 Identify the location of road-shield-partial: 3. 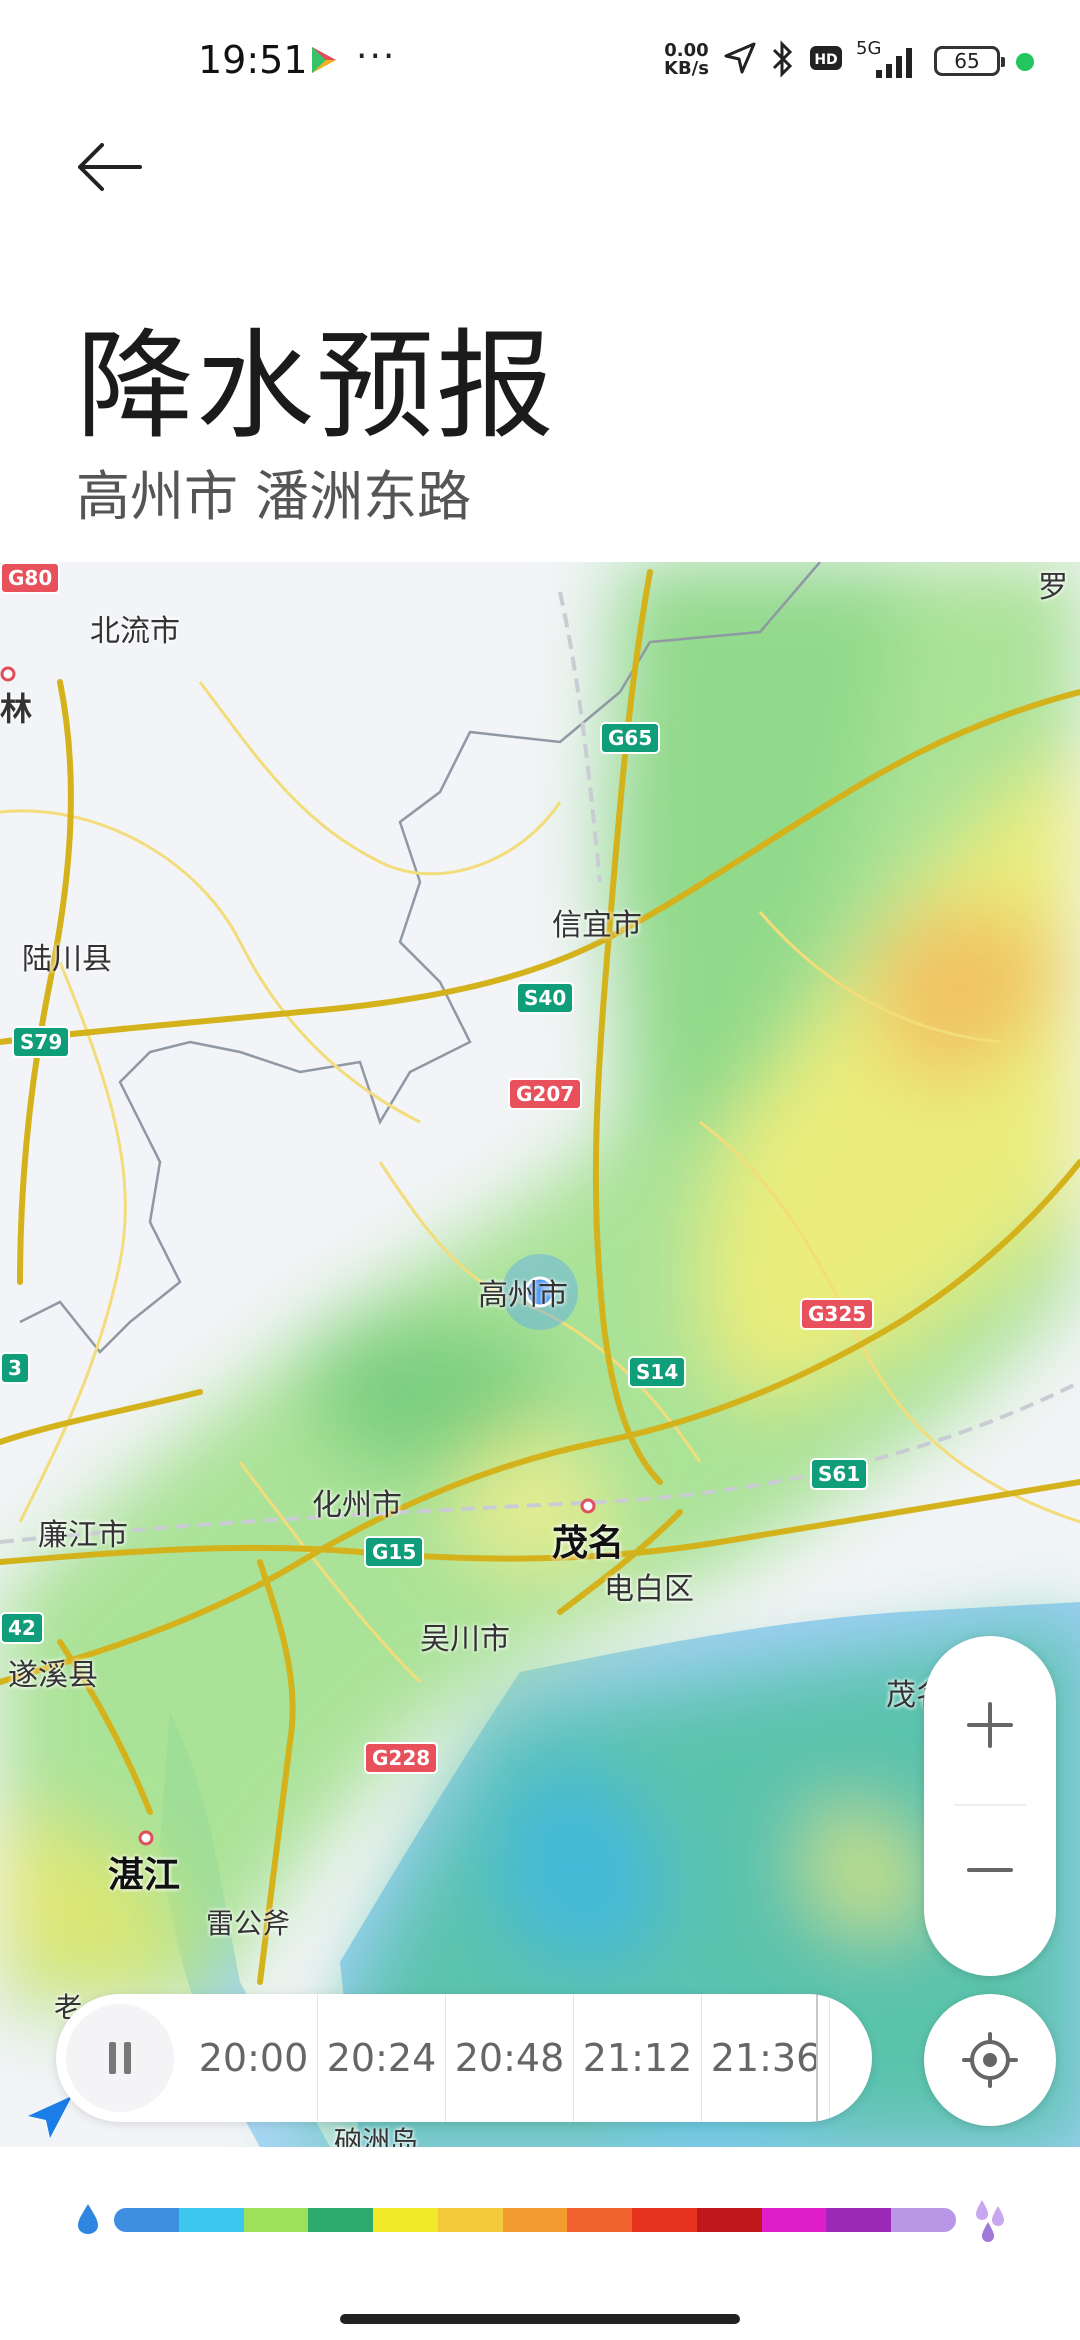
(15, 1368).